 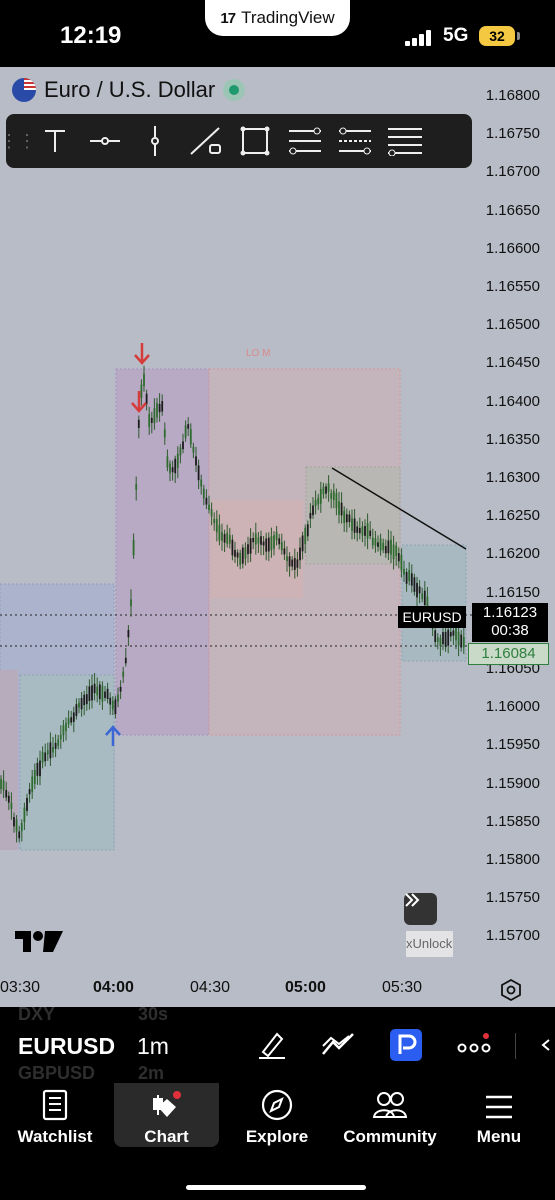 I want to click on scroll-to-latest-button, so click(x=420, y=909).